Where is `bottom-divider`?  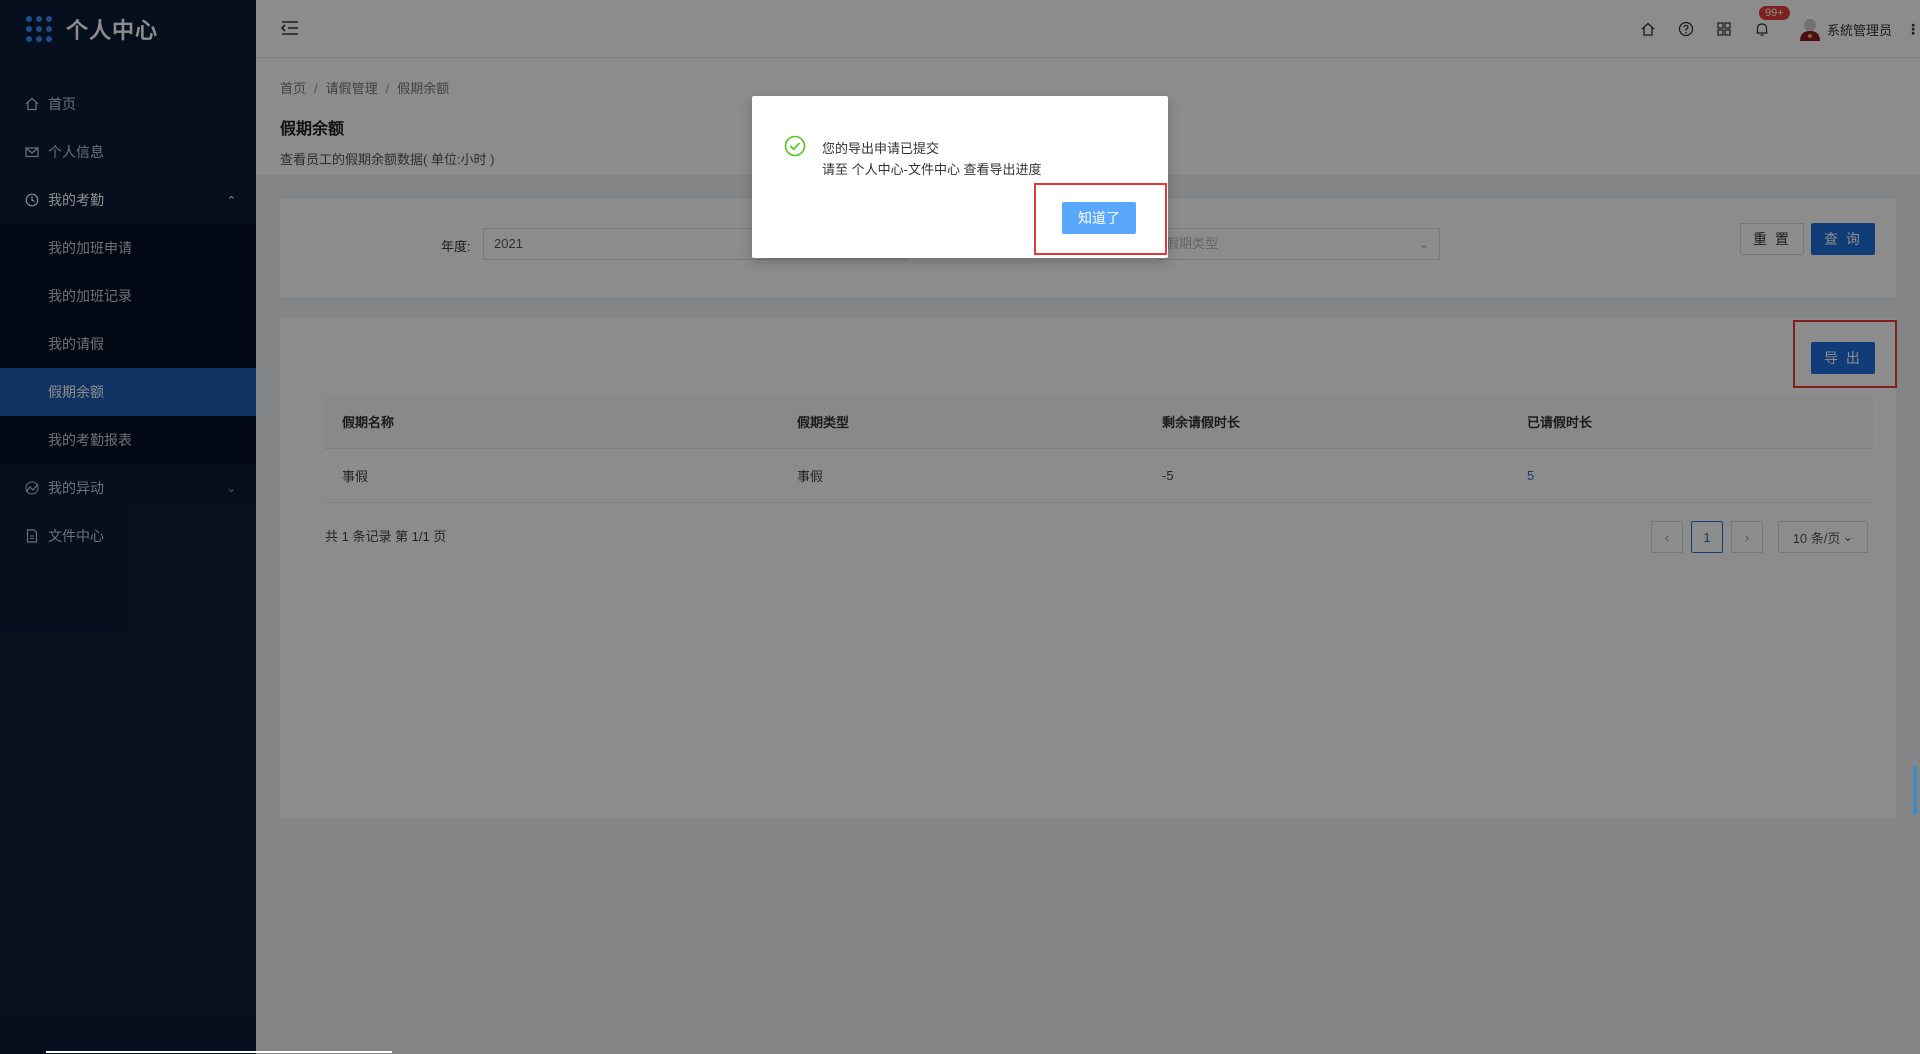
bottom-divider is located at coordinates (219, 1052).